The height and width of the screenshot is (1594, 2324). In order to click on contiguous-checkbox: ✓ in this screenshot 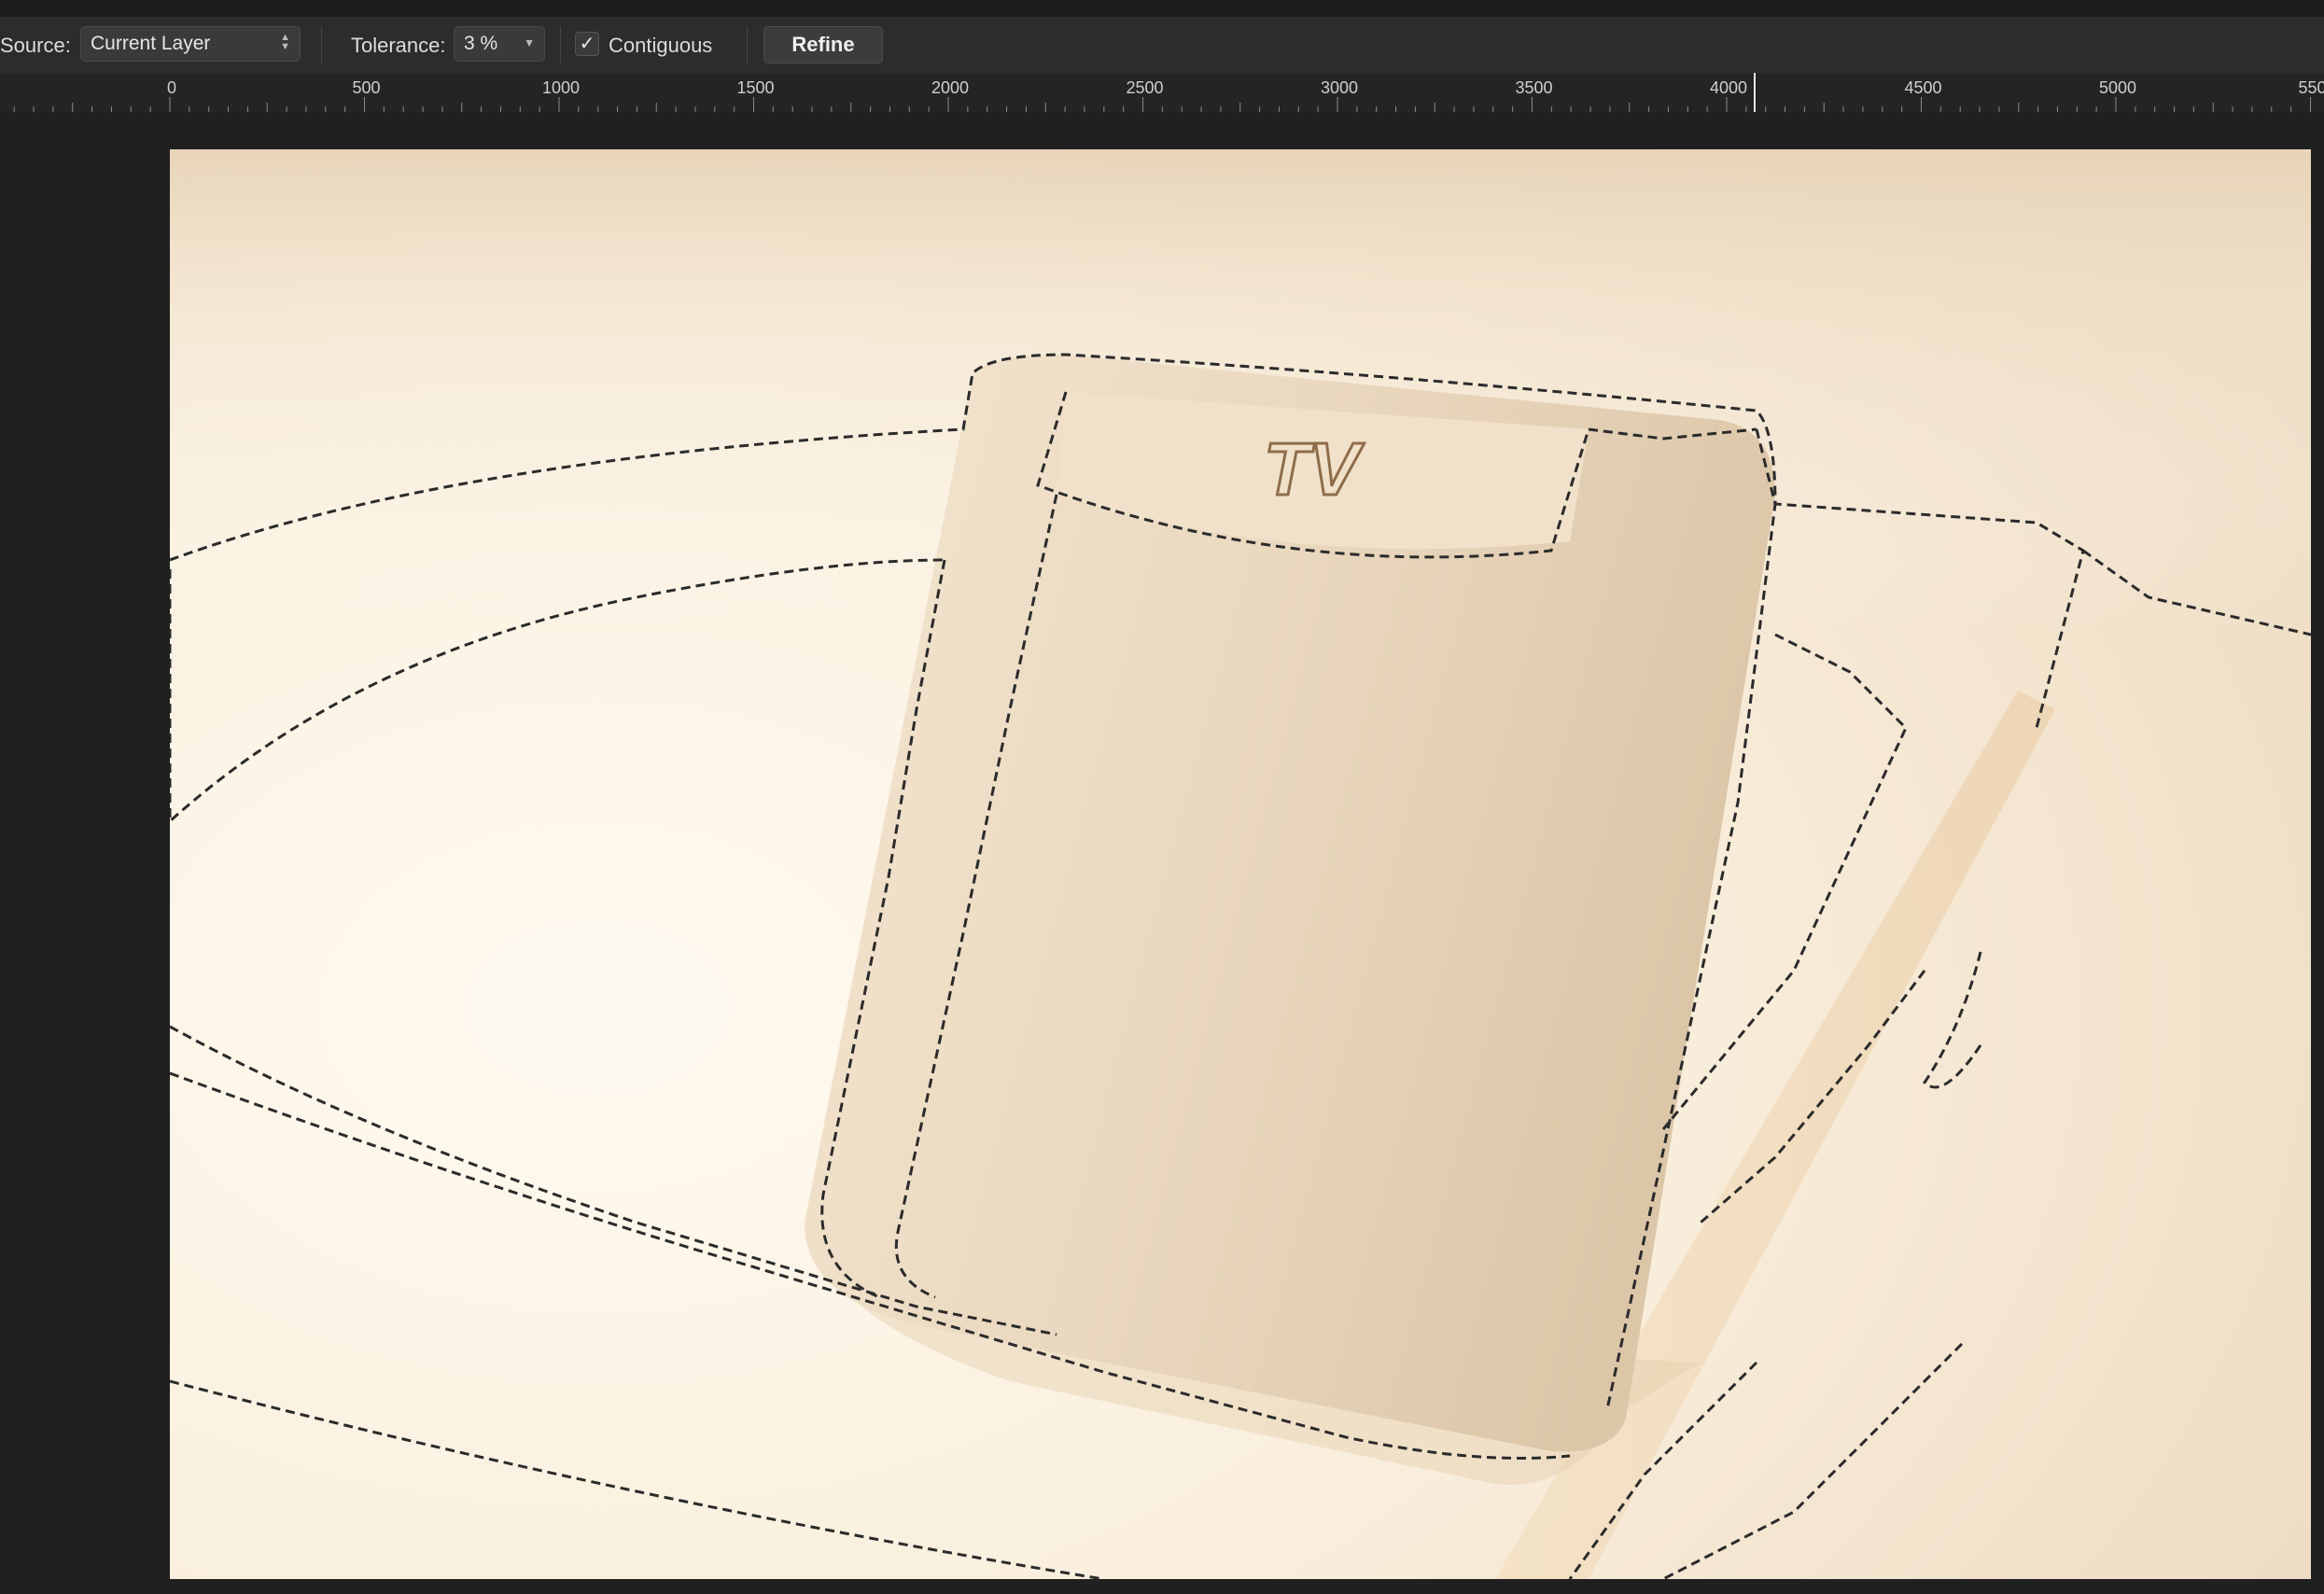, I will do `click(587, 44)`.